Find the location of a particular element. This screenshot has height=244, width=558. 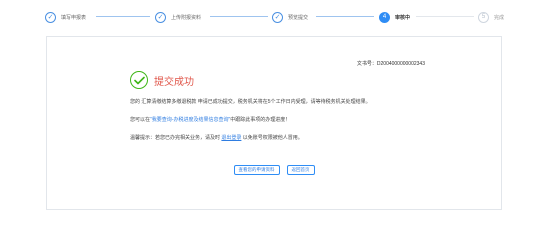

warm-tip-message: 温馨提示：若您已办完相关业务，请及时 退出登录 以免账号权限被他人冒用。 is located at coordinates (216, 137).